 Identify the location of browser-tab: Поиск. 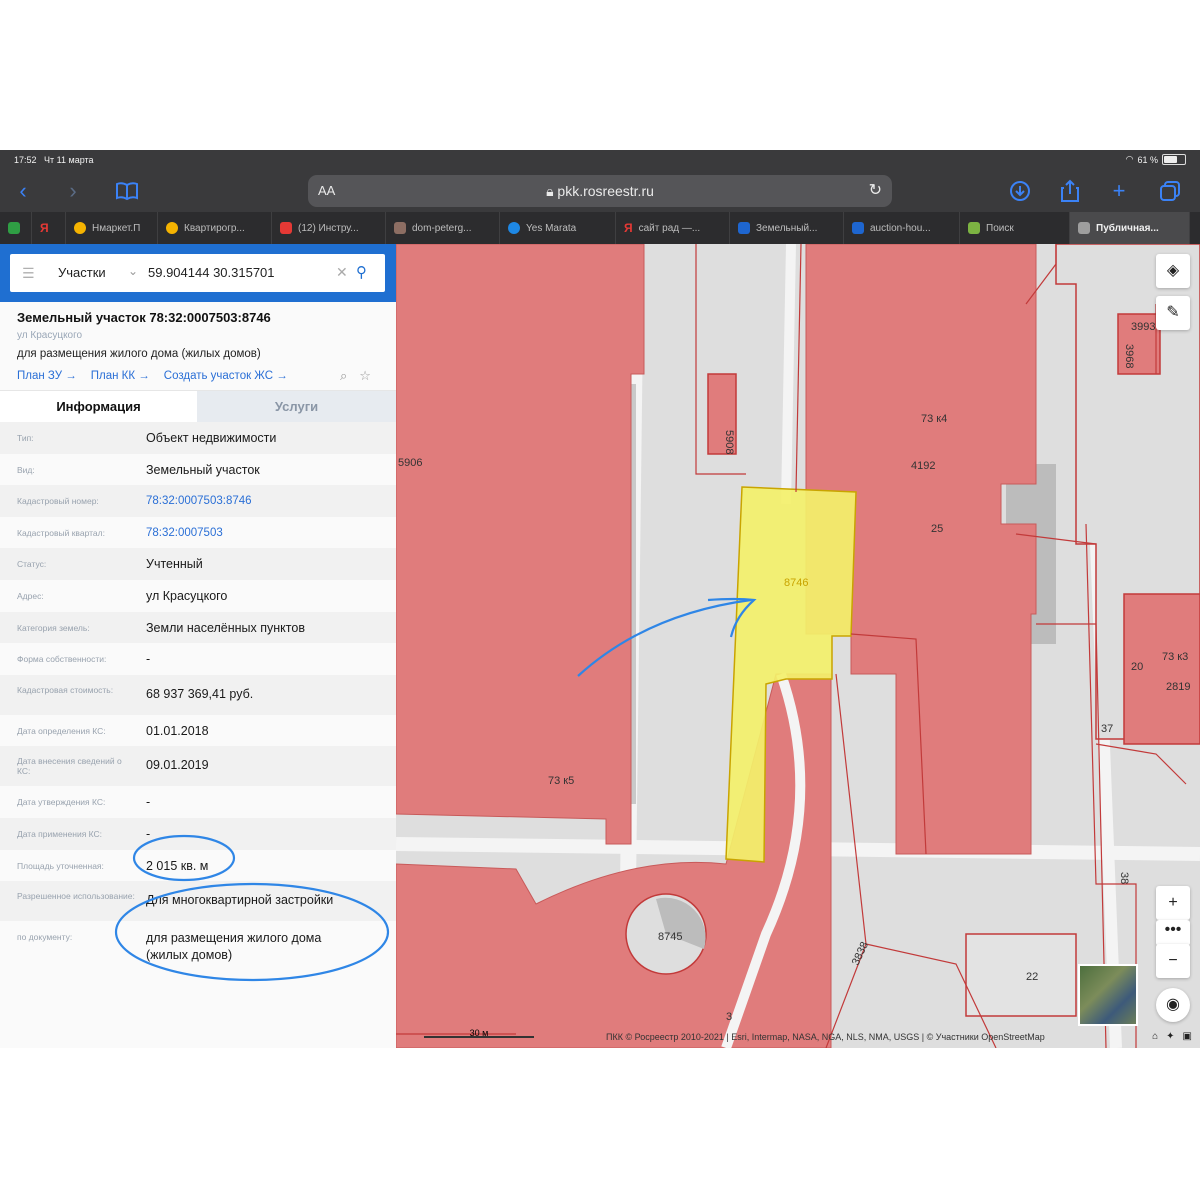
(1015, 228).